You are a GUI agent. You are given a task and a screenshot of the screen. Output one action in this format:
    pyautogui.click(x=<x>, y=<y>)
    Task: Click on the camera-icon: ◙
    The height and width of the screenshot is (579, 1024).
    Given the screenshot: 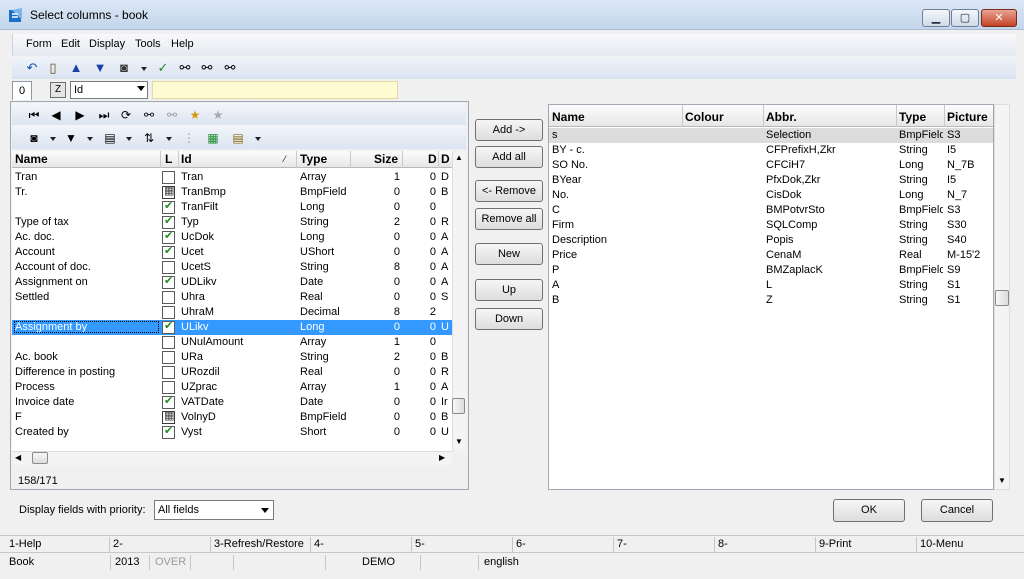 What is the action you would take?
    pyautogui.click(x=124, y=68)
    